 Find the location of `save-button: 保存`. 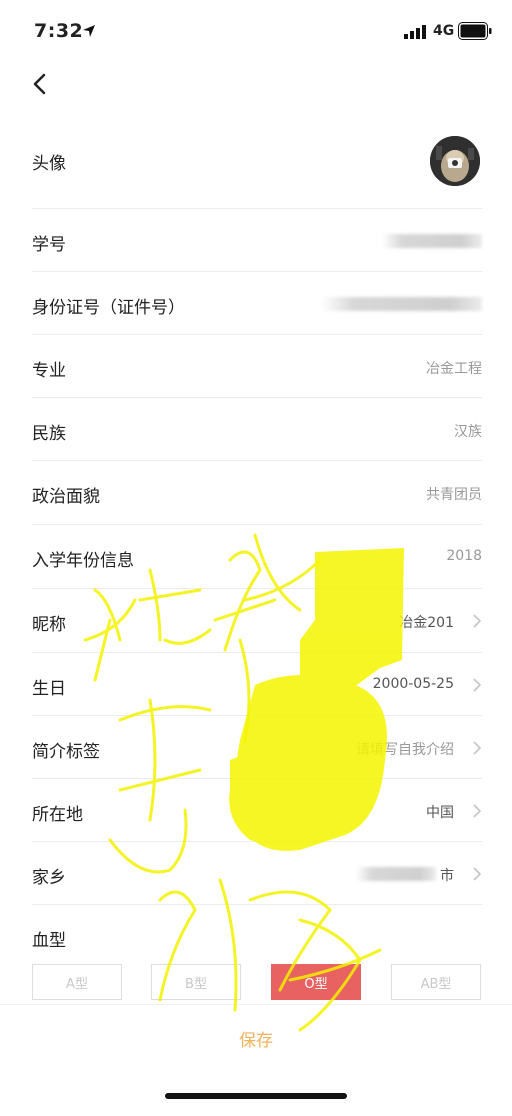

save-button: 保存 is located at coordinates (256, 1038).